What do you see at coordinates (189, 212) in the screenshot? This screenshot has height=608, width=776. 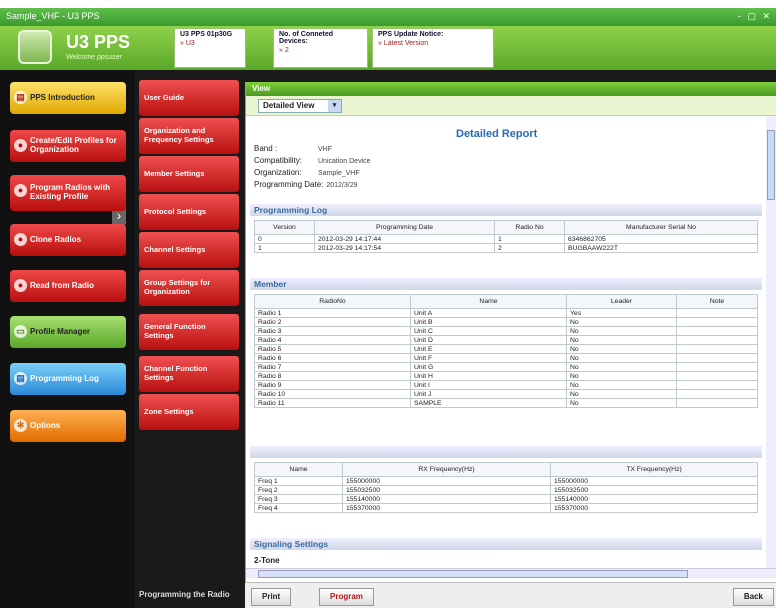 I see `subnav-protocol-settings: Protocol Settings` at bounding box center [189, 212].